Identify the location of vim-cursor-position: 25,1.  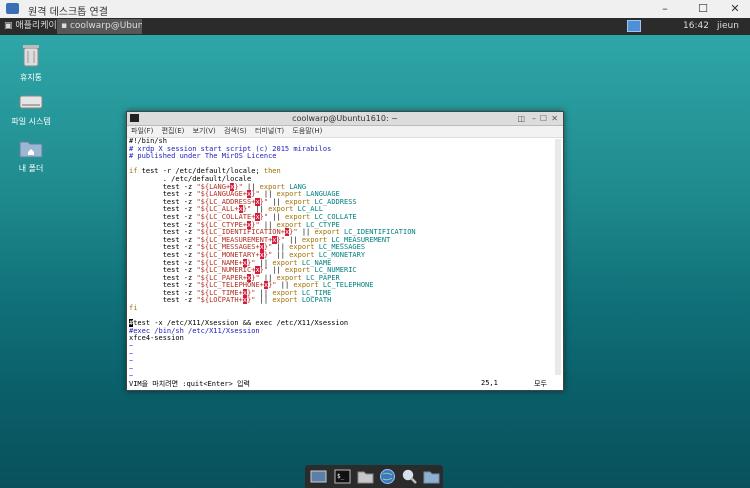
(489, 383).